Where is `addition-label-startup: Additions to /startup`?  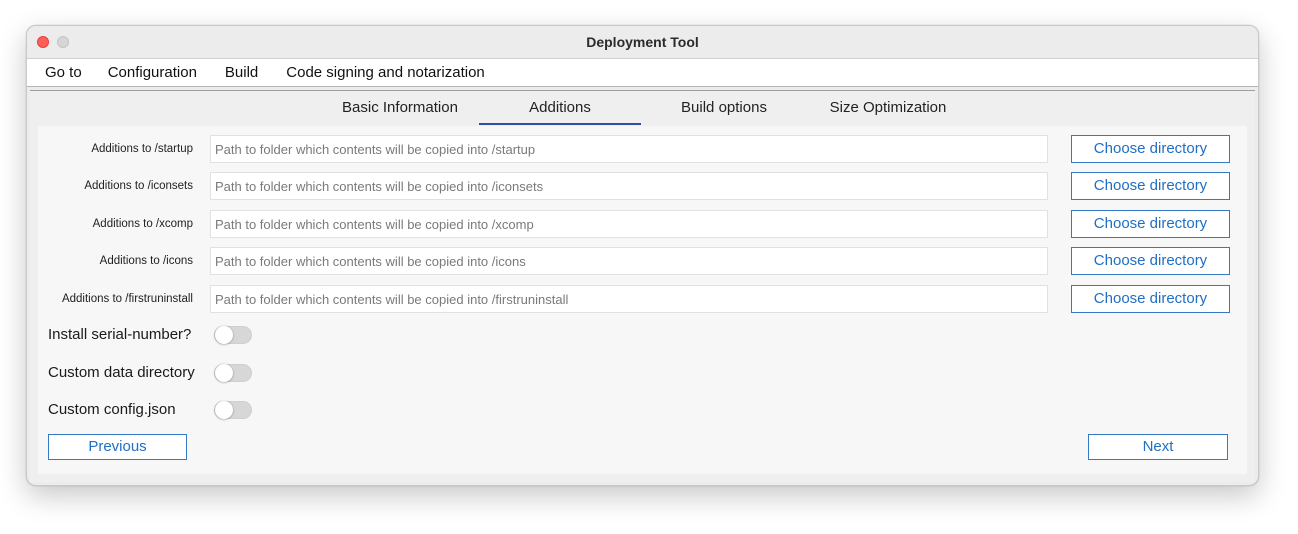
addition-label-startup: Additions to /startup is located at coordinates (142, 149).